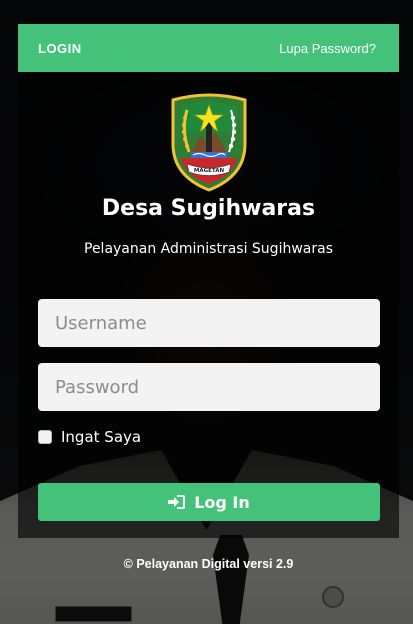  Describe the element at coordinates (208, 208) in the screenshot. I see `site-title: Desa Sugihwaras` at that location.